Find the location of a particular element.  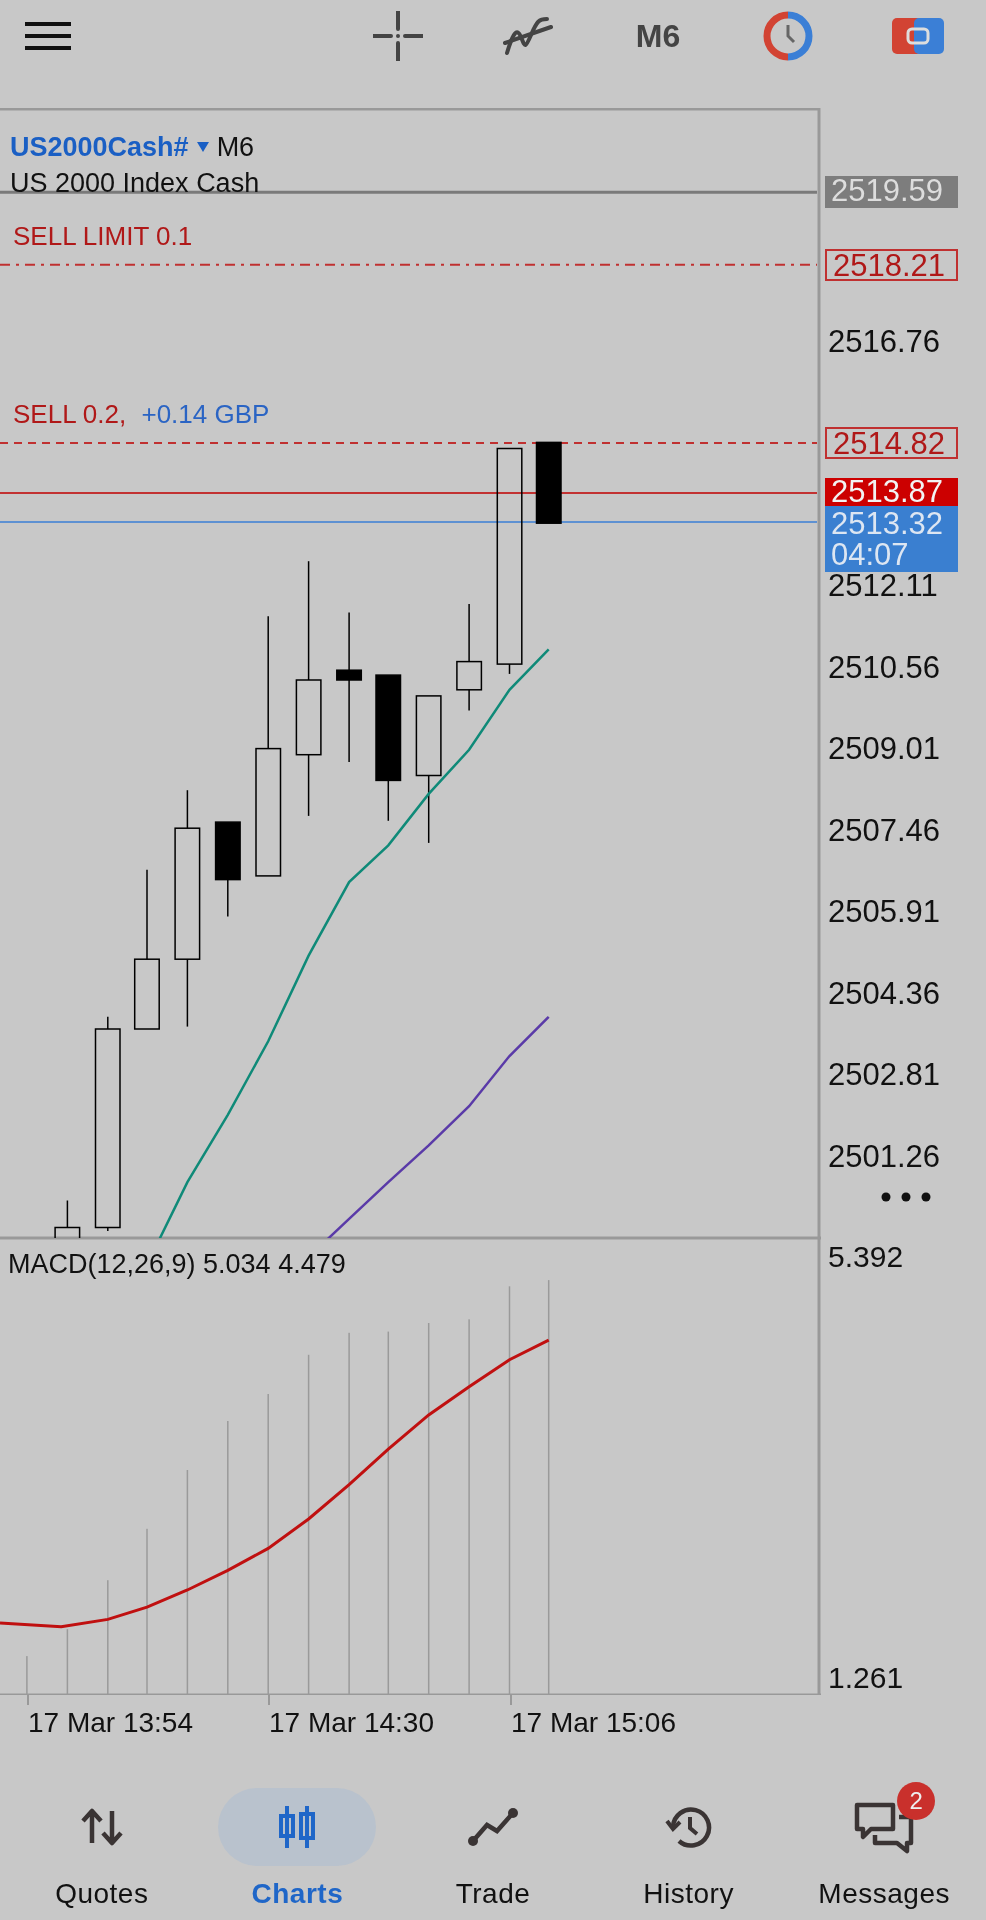

price-badge: 2519.59 is located at coordinates (891, 192).